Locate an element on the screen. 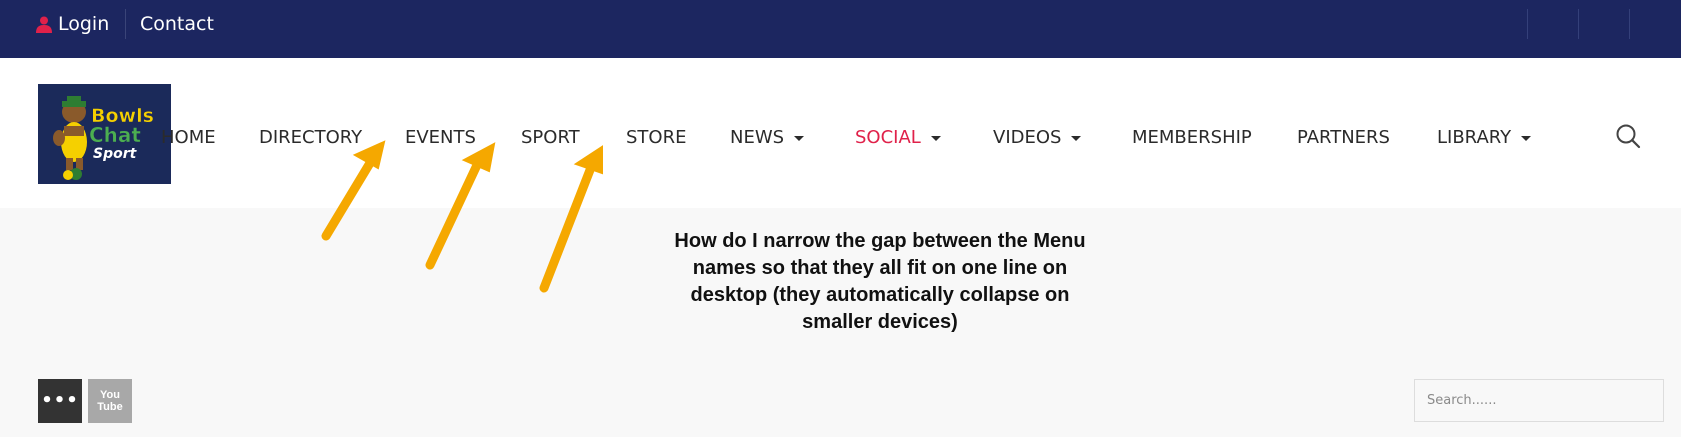 The image size is (1681, 437). nav-label: HOME is located at coordinates (188, 137).